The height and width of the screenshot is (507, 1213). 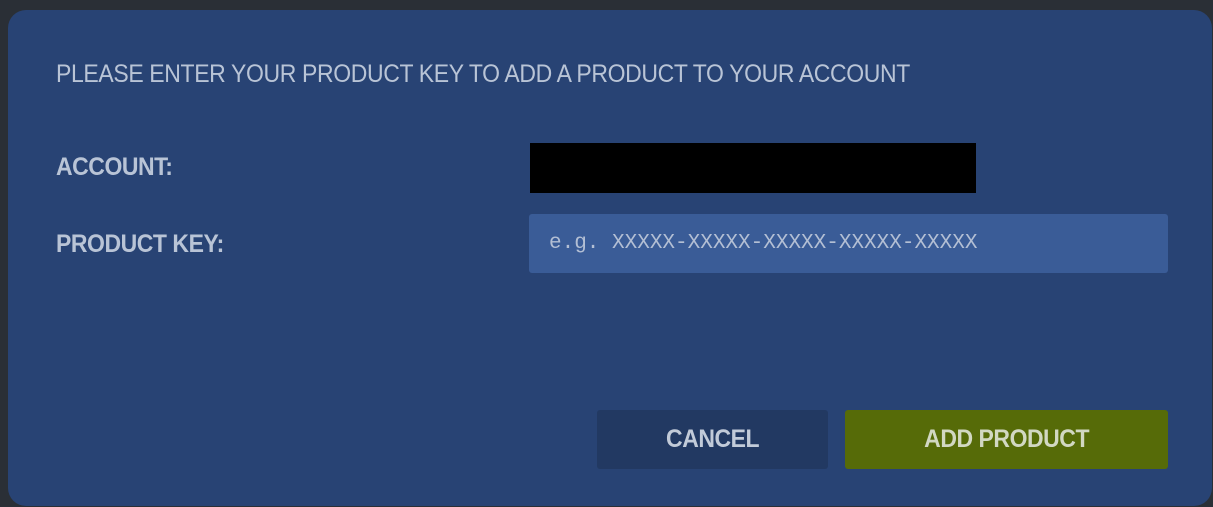 I want to click on add-product-button-label: ADD PRODUCT, so click(x=1006, y=439).